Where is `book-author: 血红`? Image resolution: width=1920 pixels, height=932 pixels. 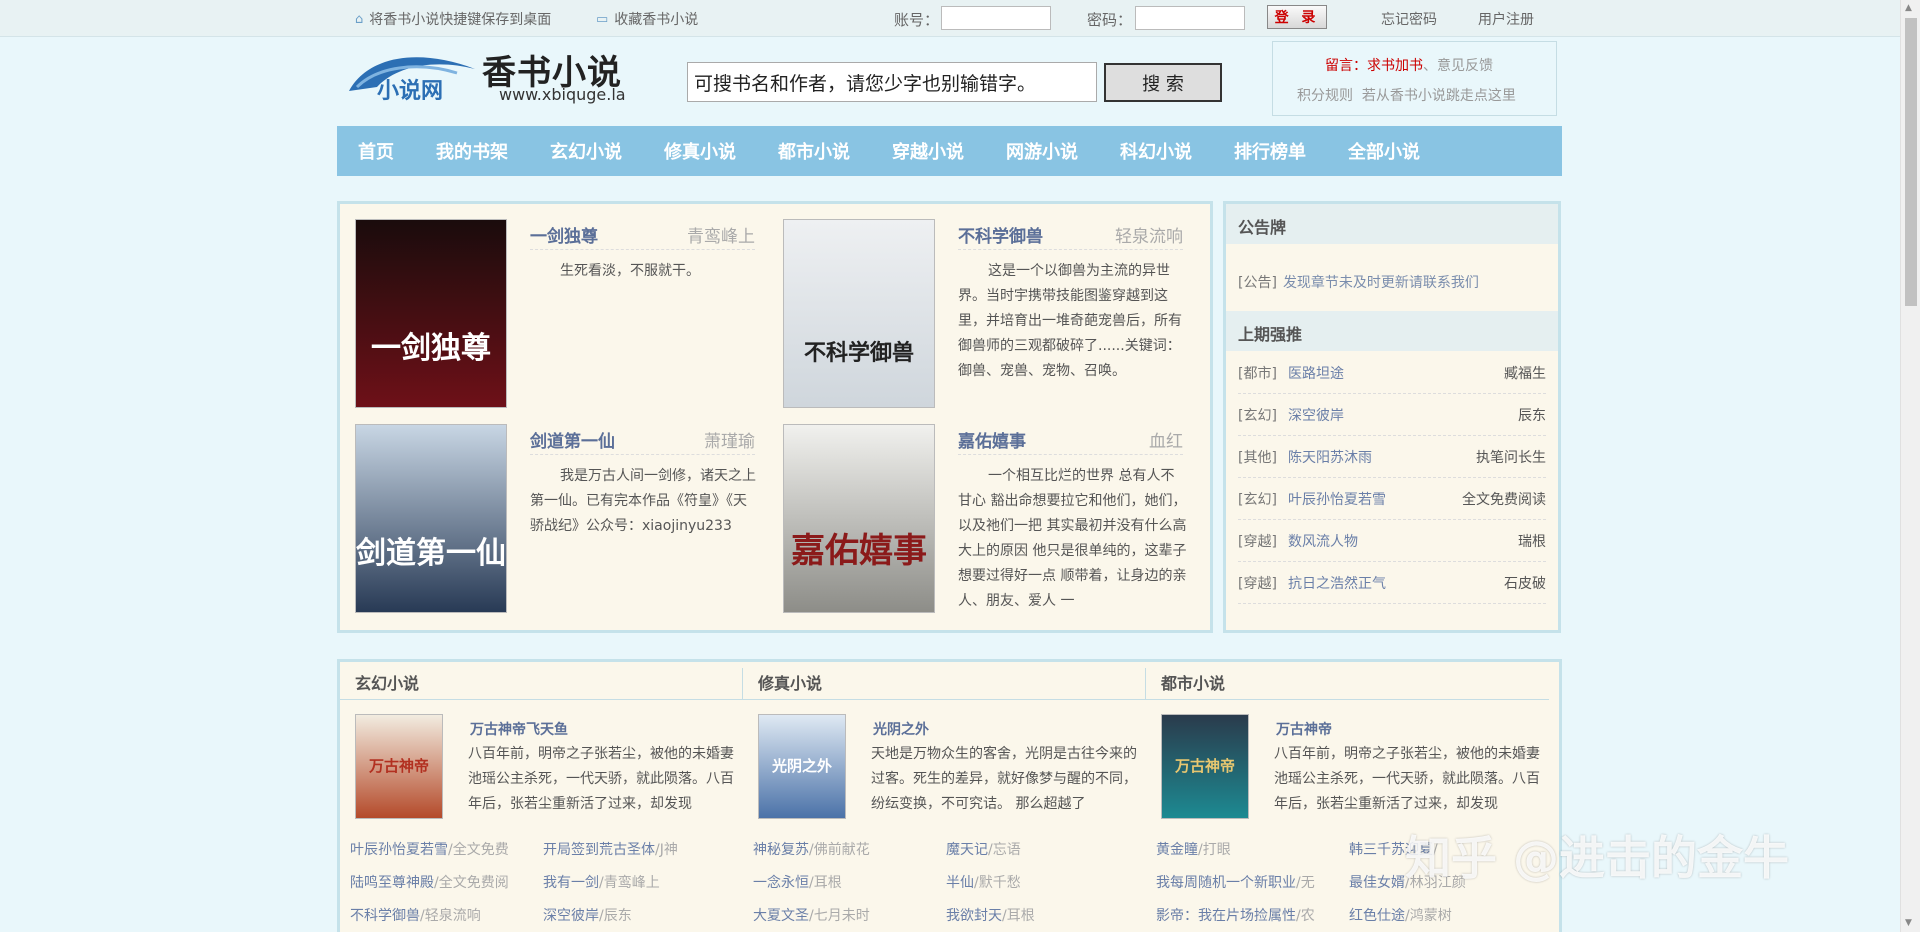
book-author: 血红 is located at coordinates (1166, 442).